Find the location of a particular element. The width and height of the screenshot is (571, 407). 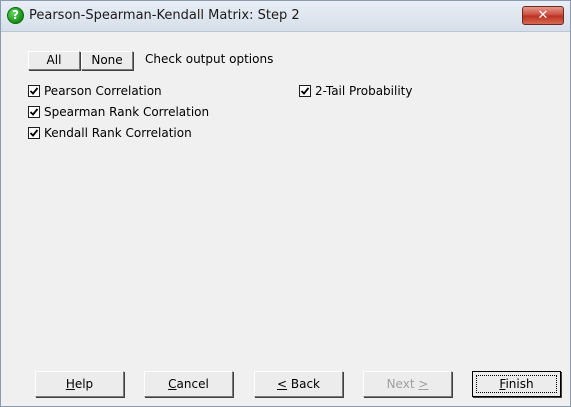

cancel-button: Cancel is located at coordinates (188, 384).